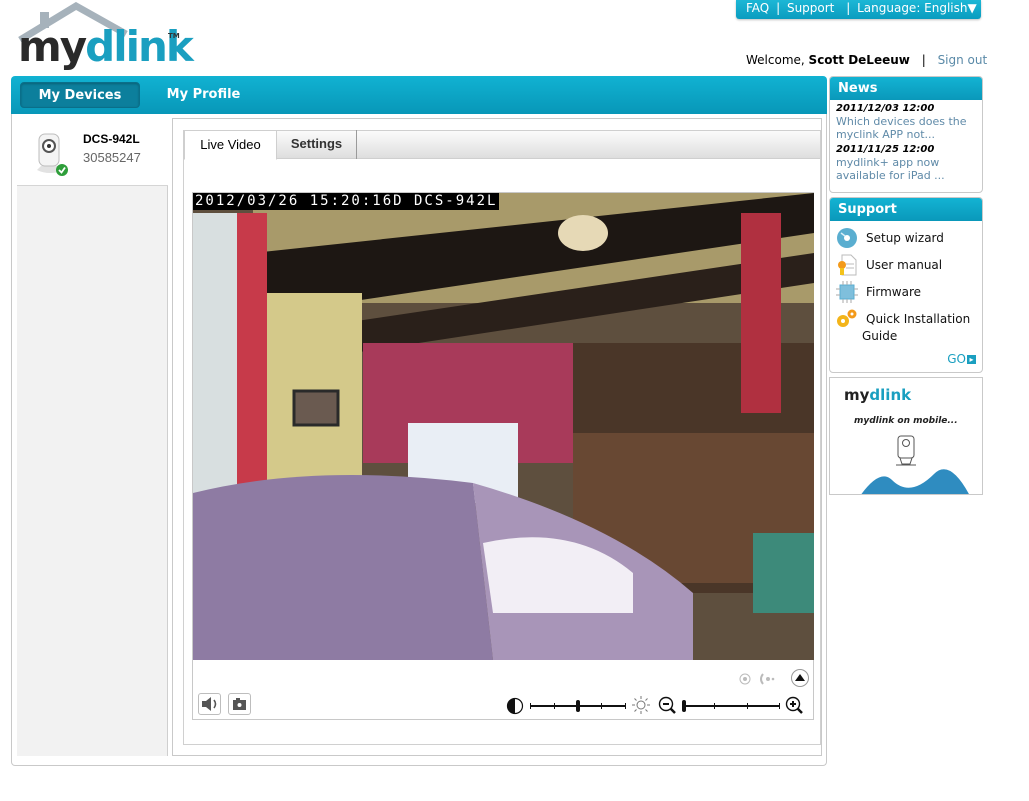 The width and height of the screenshot is (1029, 801). Describe the element at coordinates (893, 292) in the screenshot. I see `support-item-label: Firmware` at that location.